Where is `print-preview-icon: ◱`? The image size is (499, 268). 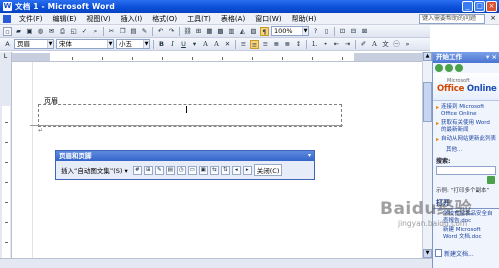
print-preview-icon: ◱ is located at coordinates (73, 31).